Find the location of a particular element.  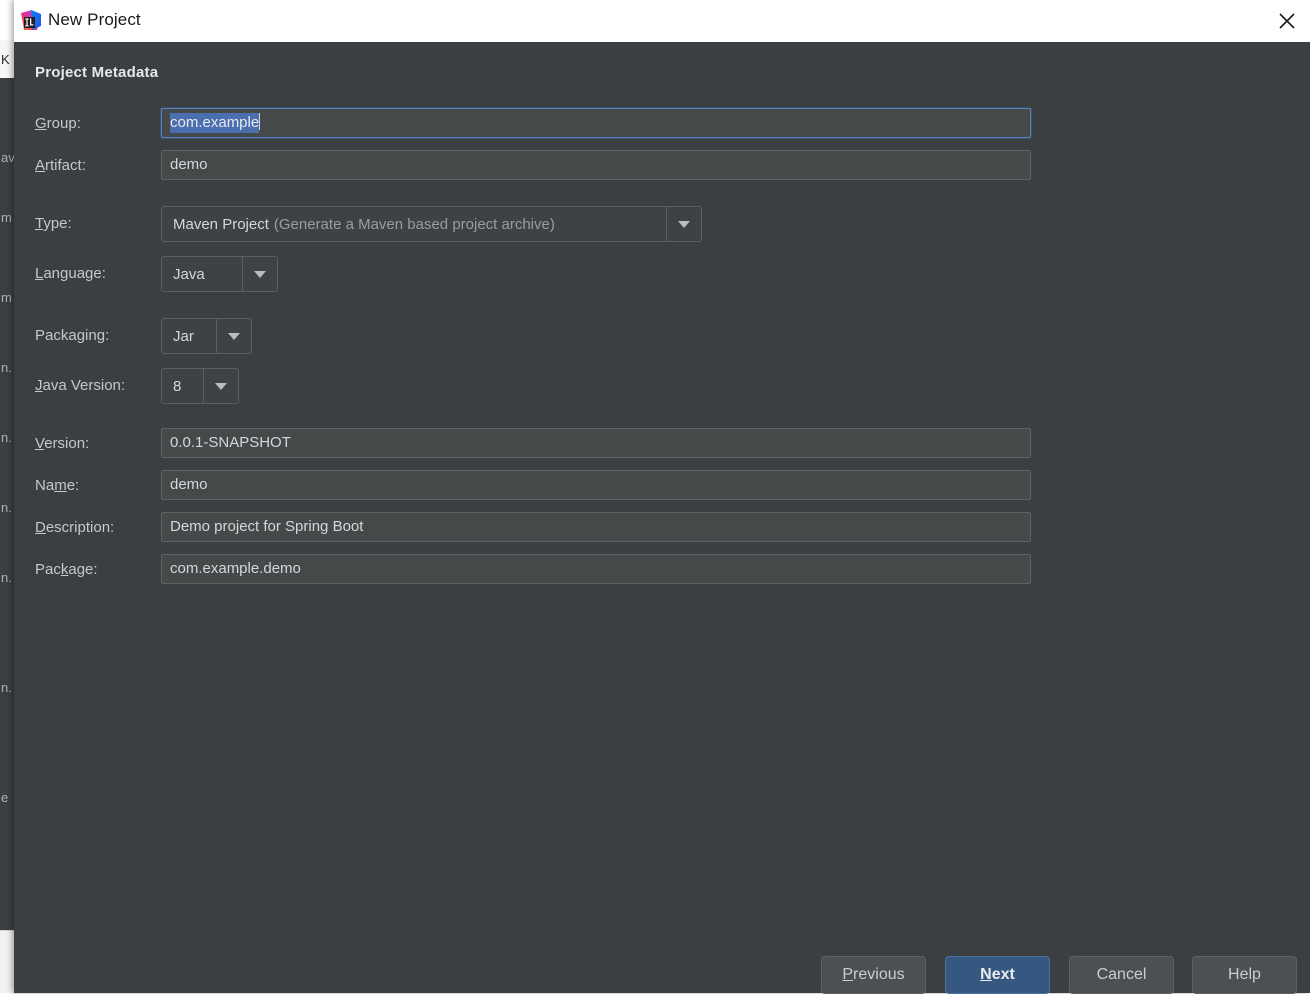

page-title: Project Metadata is located at coordinates (97, 72).